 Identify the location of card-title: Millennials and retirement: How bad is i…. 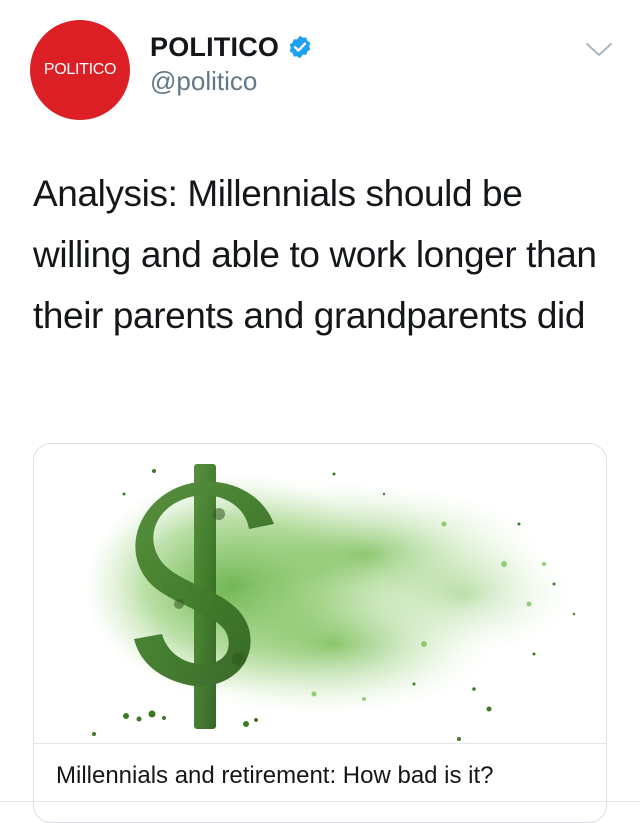
(275, 776).